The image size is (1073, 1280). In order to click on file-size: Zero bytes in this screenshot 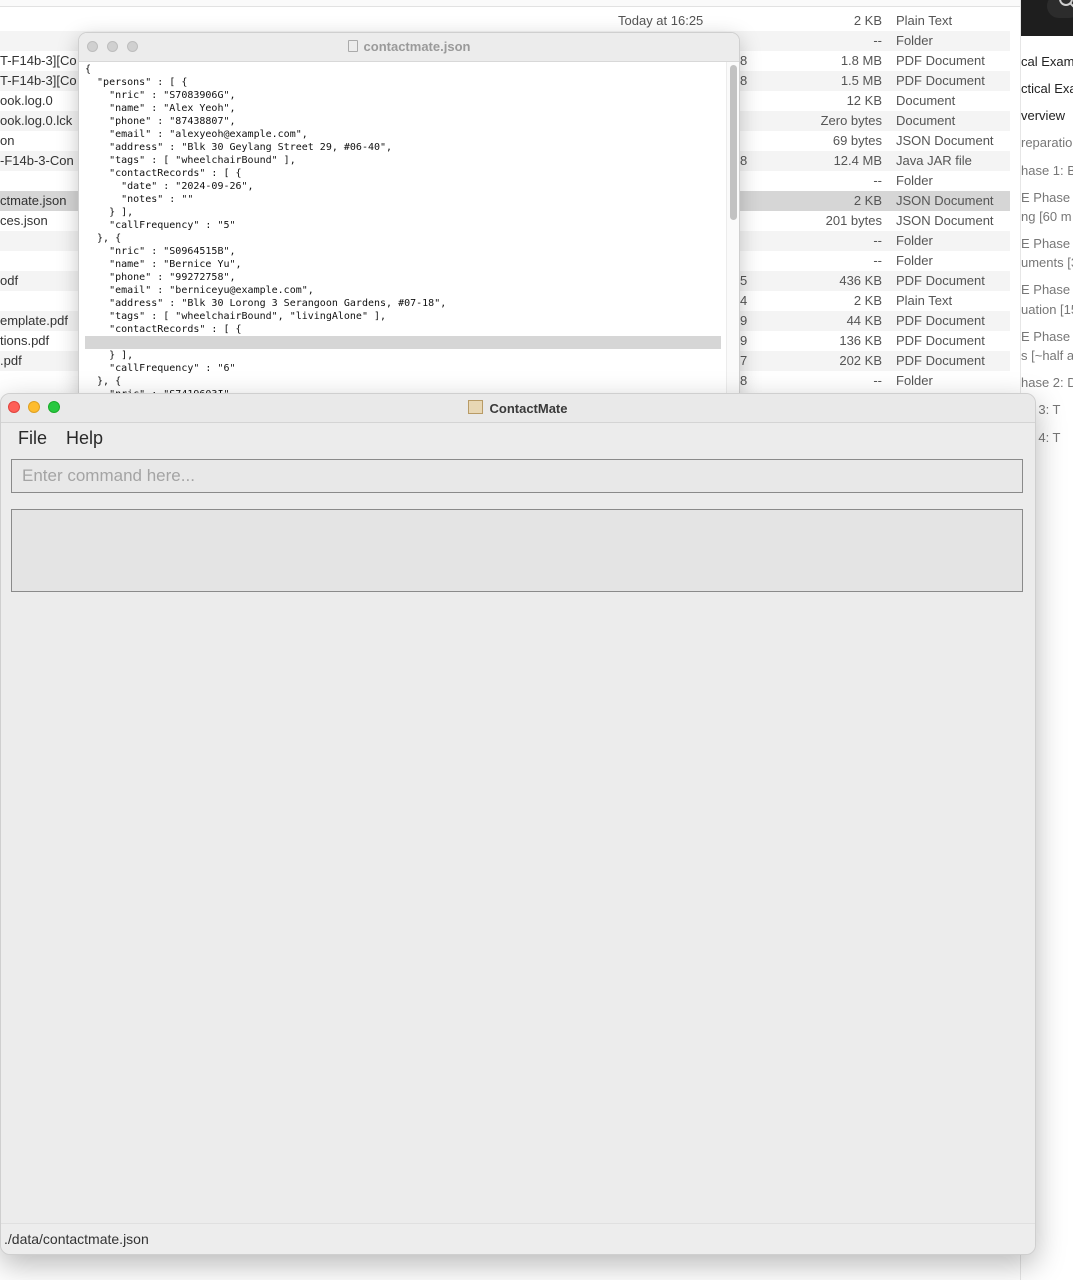, I will do `click(851, 120)`.